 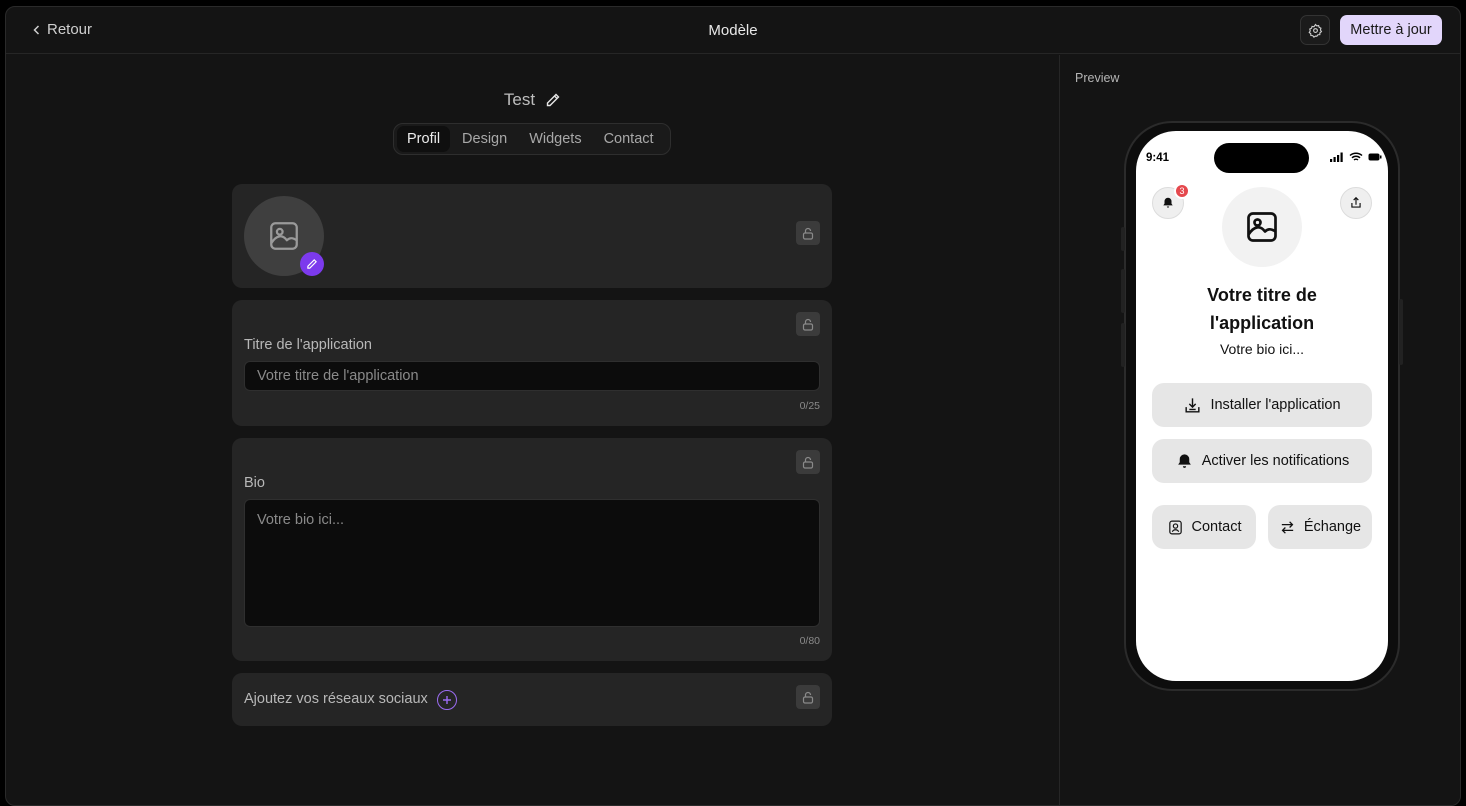 I want to click on tab-design: Design, so click(x=484, y=139).